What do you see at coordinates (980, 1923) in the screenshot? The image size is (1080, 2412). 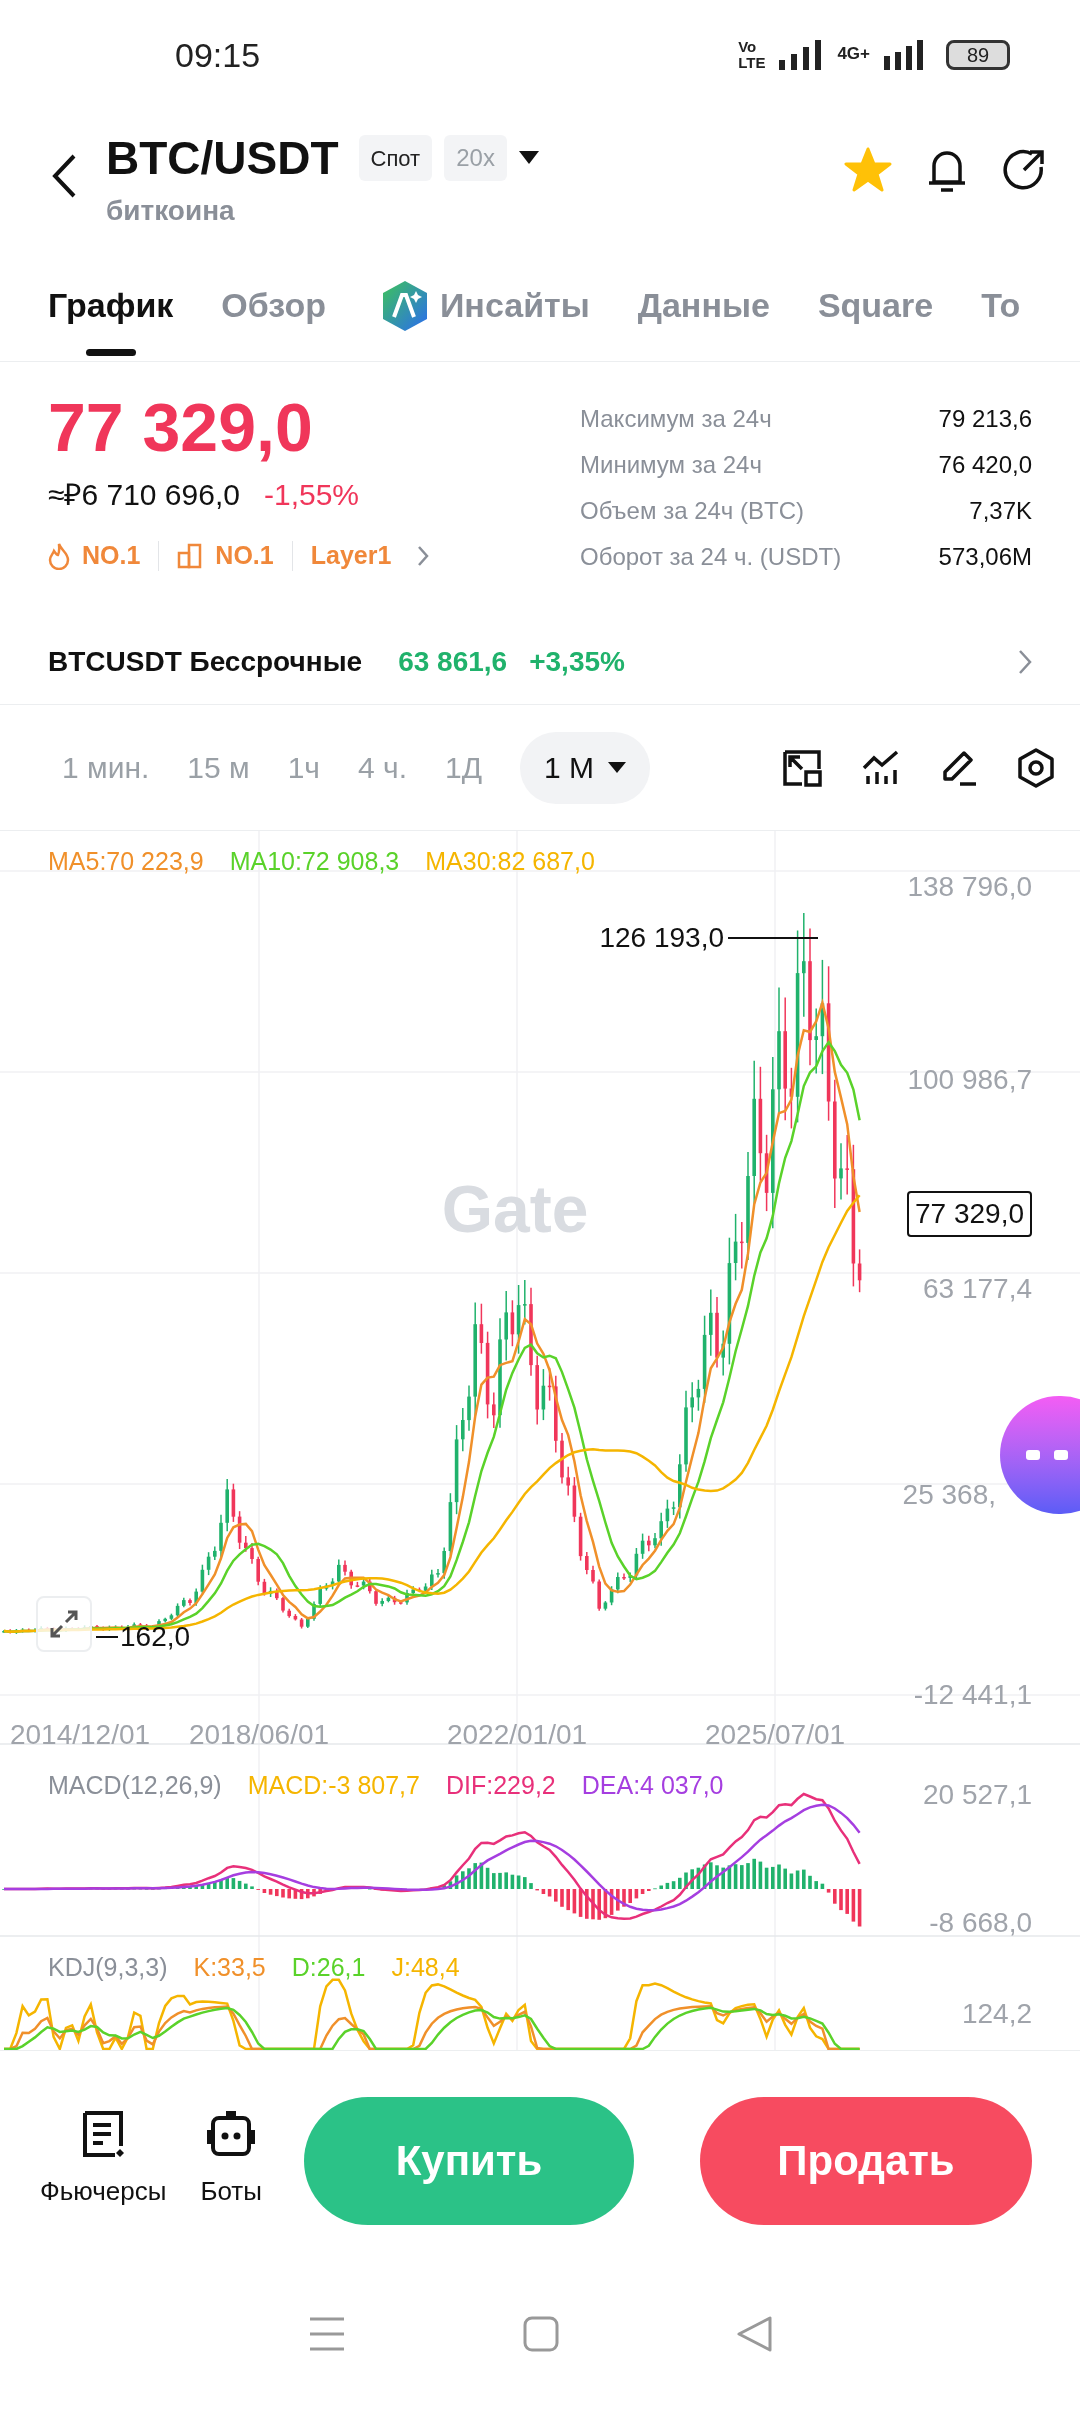 I see `axis-label: -8 668,0` at bounding box center [980, 1923].